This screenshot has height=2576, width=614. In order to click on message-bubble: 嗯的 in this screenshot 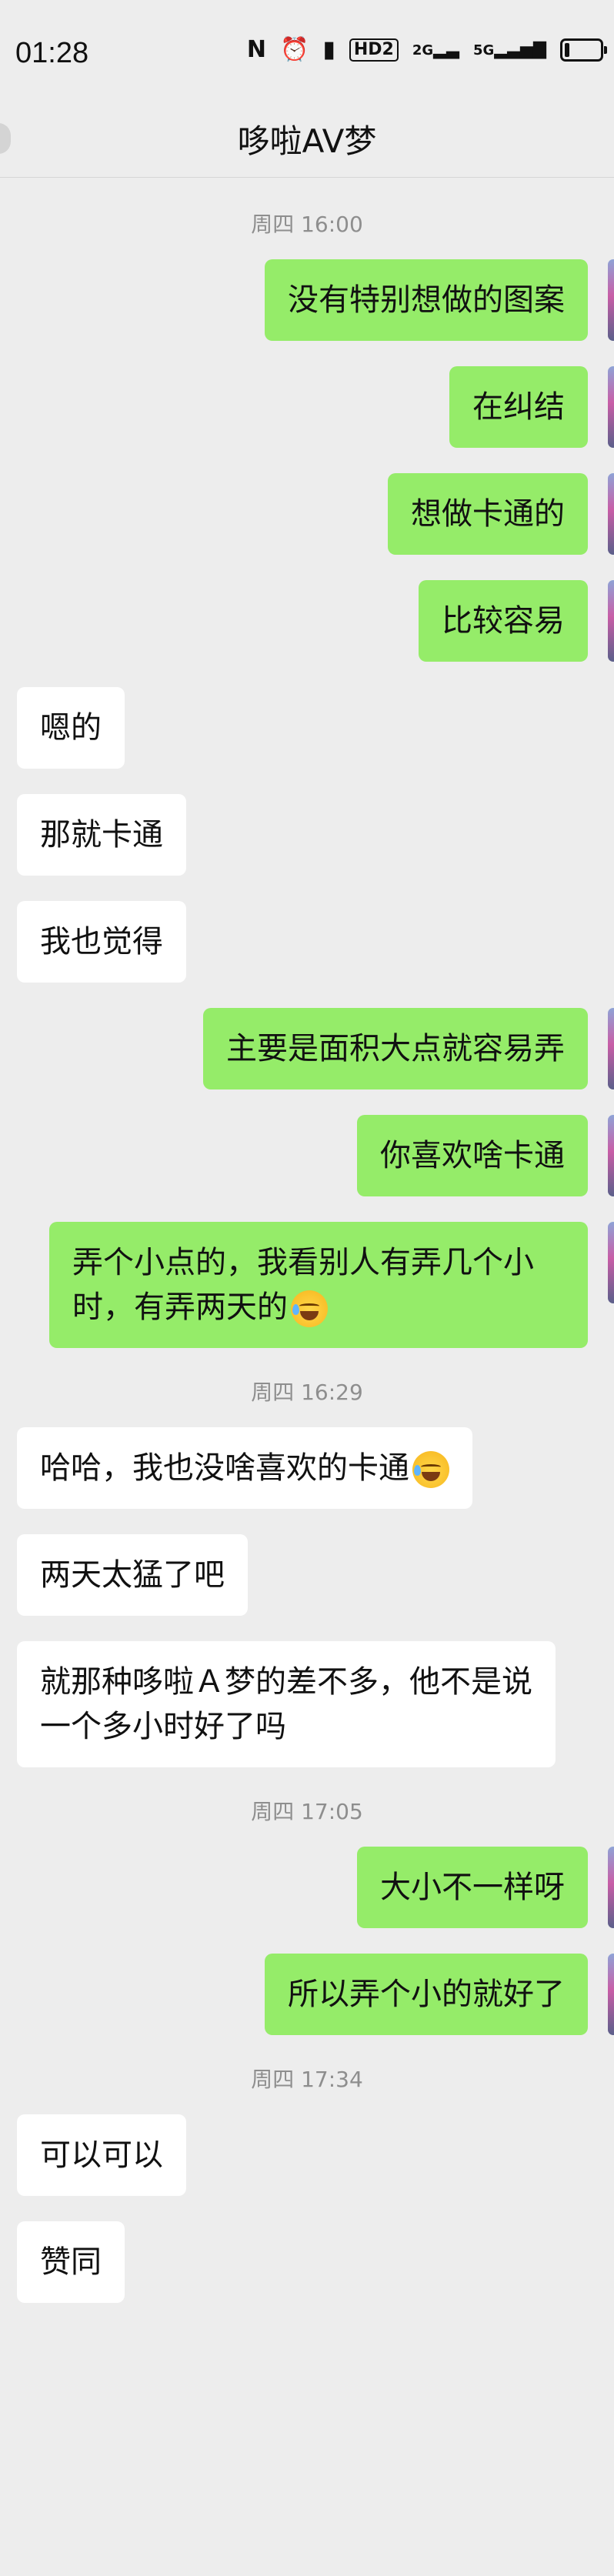, I will do `click(71, 728)`.